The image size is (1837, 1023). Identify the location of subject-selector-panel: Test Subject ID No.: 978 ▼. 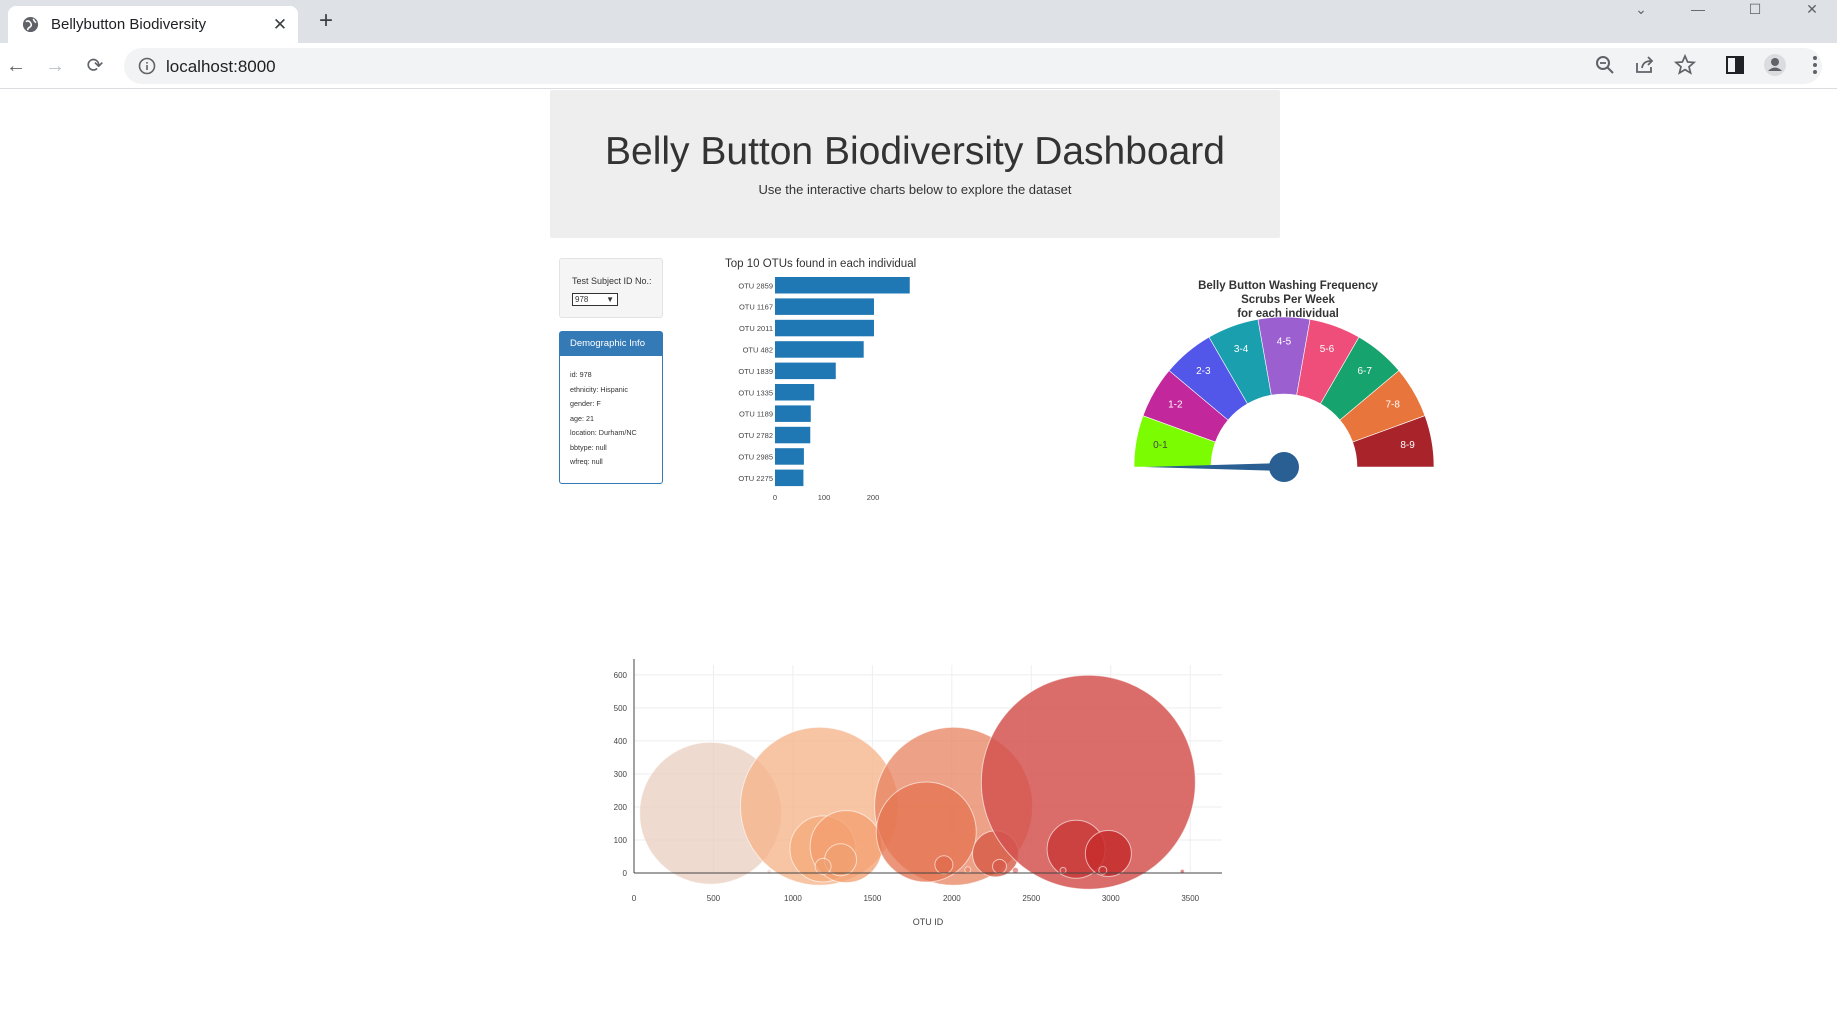
(611, 288).